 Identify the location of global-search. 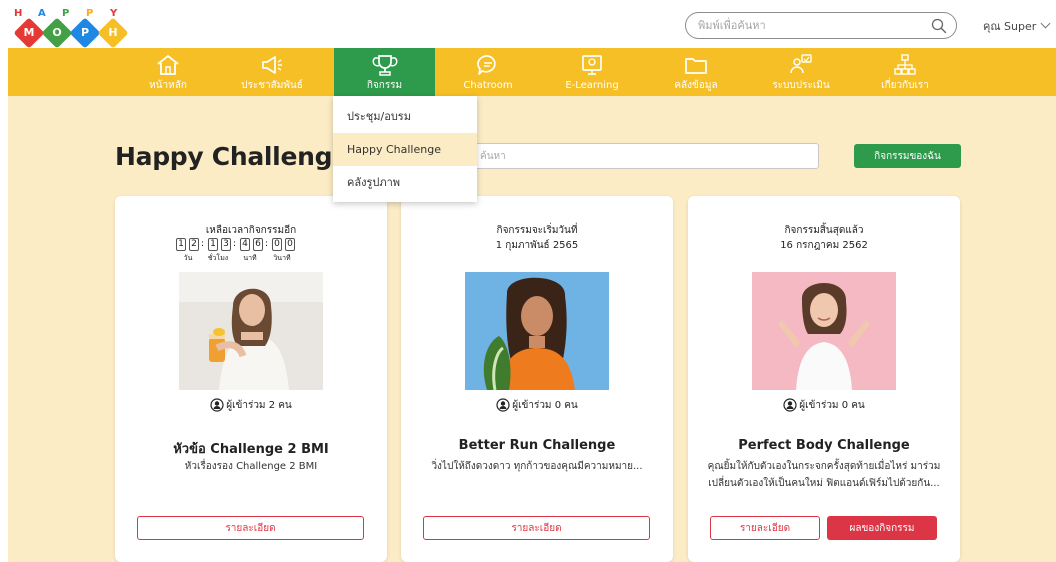
(821, 25).